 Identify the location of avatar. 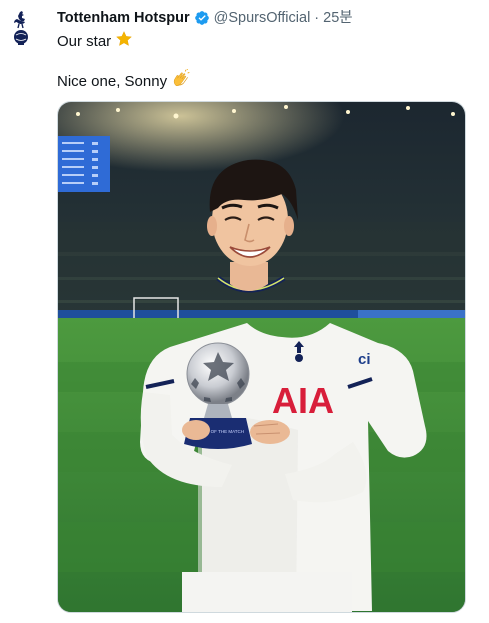
(21, 29).